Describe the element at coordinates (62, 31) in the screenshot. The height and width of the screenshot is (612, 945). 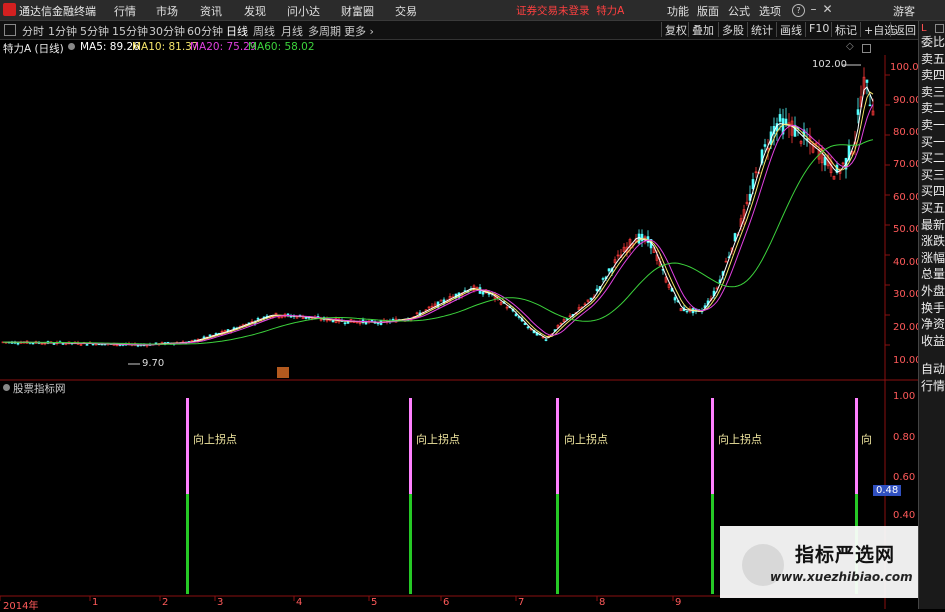
I see `period-1min: 1分钟` at that location.